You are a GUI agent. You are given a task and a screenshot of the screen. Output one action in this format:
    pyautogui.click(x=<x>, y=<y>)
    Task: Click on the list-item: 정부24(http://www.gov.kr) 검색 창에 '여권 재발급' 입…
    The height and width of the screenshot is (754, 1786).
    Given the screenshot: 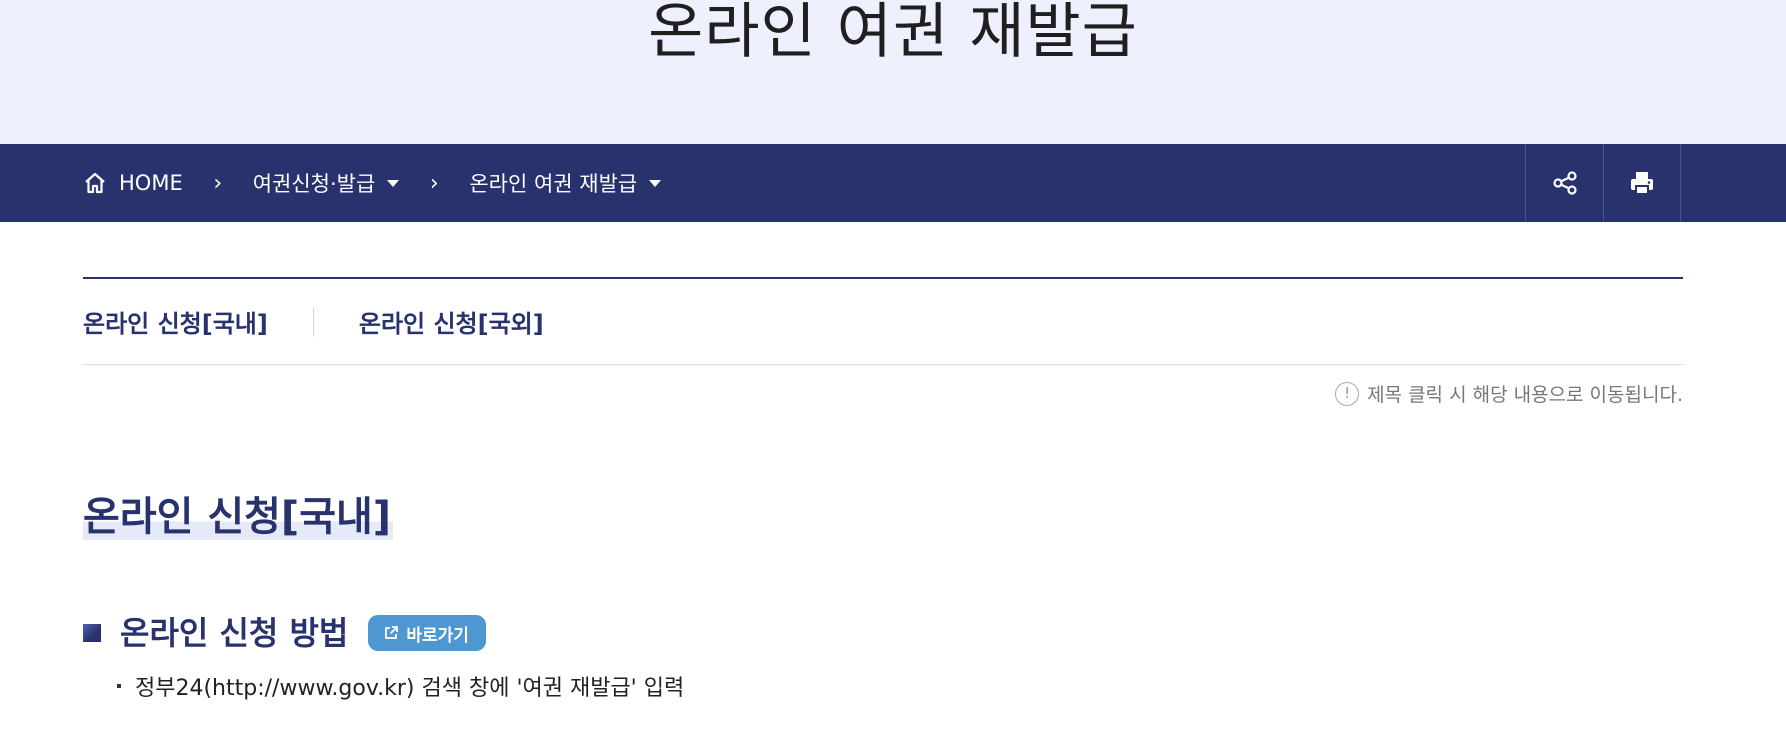 What is the action you would take?
    pyautogui.click(x=400, y=686)
    